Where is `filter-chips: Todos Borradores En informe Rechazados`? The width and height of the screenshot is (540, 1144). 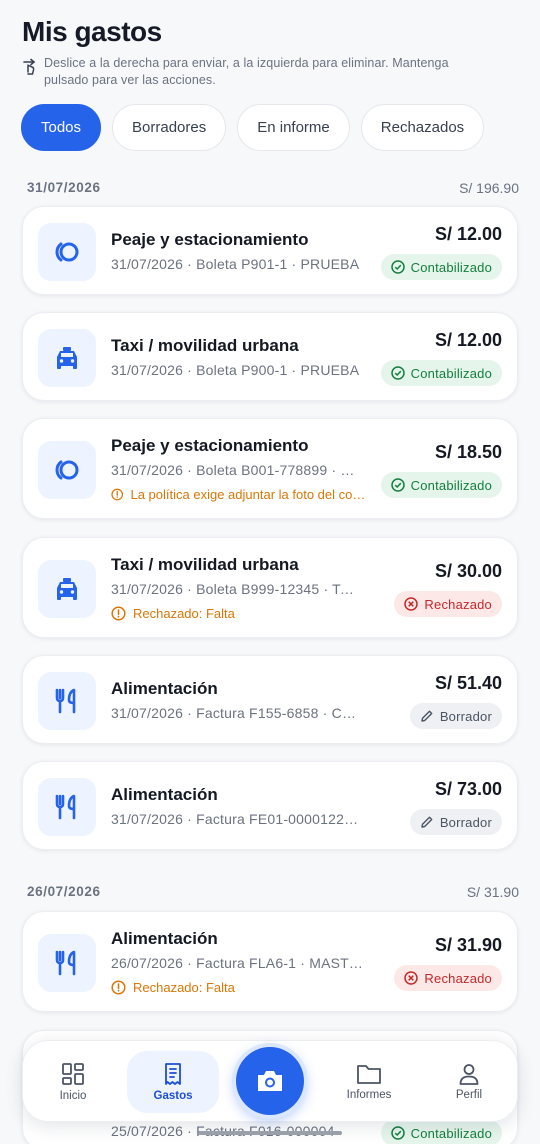
filter-chips: Todos Borradores En informe Rechazados is located at coordinates (253, 127).